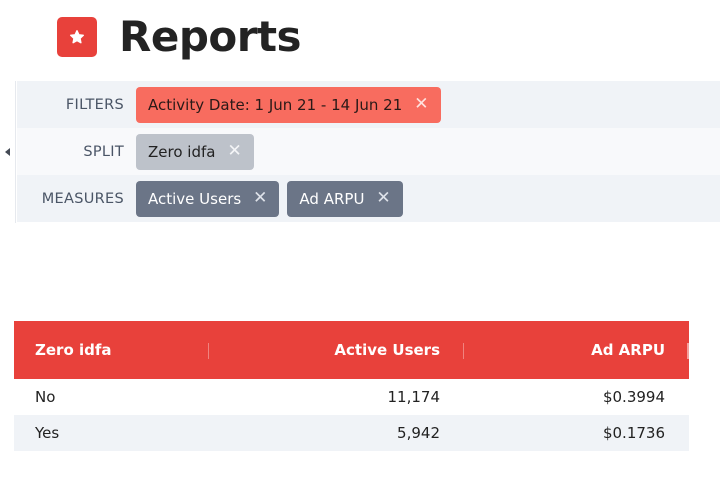  I want to click on chip-label: Ad ARPU, so click(332, 198).